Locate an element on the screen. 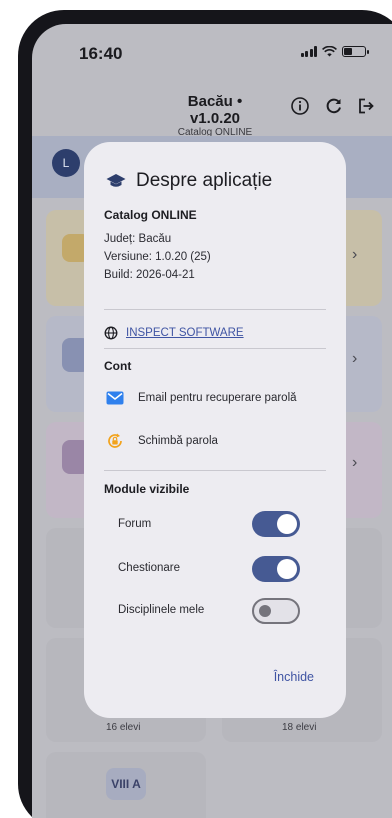  recovery-email-option: Email pentru recuperare parolă is located at coordinates (201, 398).